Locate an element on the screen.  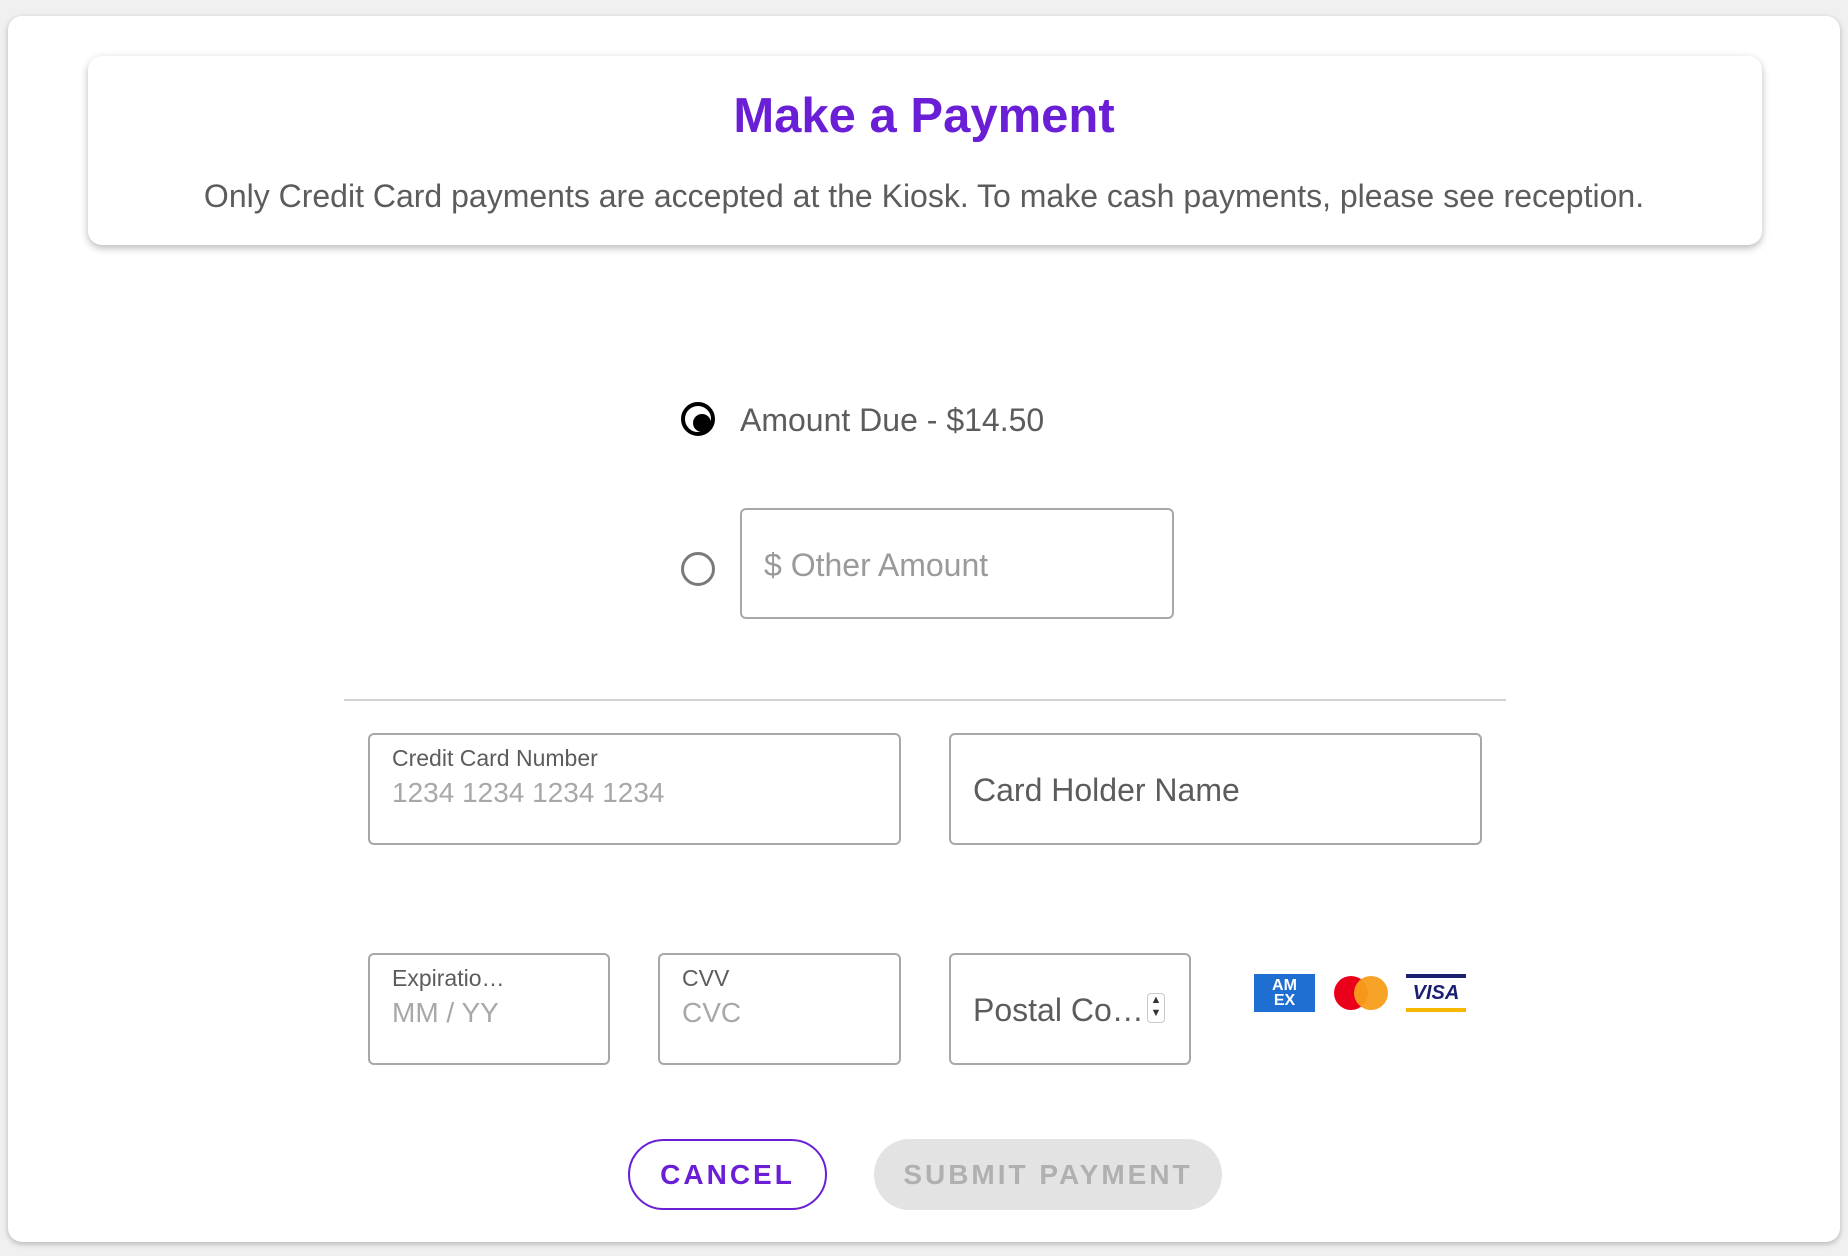
postal-code-field: Postal Co… ▲ ▼ is located at coordinates (1070, 1009).